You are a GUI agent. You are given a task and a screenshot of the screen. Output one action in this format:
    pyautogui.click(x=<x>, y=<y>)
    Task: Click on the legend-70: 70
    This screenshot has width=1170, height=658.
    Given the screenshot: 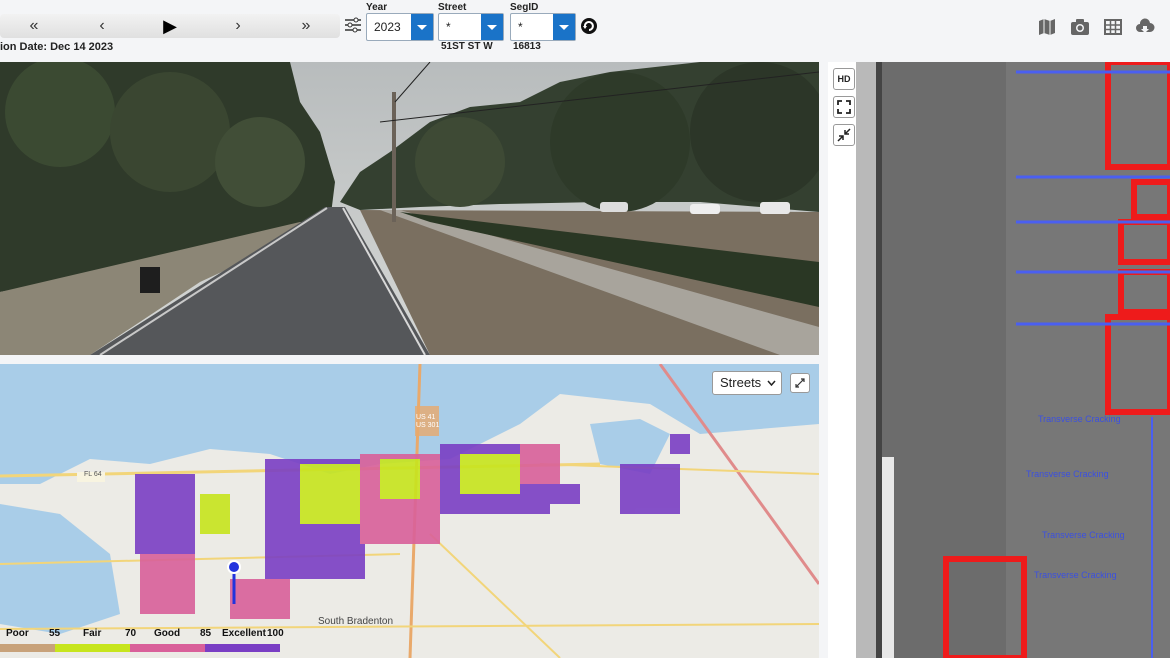 What is the action you would take?
    pyautogui.click(x=131, y=633)
    